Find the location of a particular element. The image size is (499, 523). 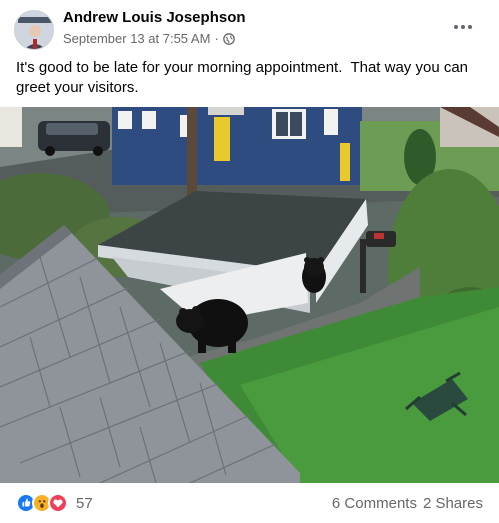

author-avatar is located at coordinates (34, 30).